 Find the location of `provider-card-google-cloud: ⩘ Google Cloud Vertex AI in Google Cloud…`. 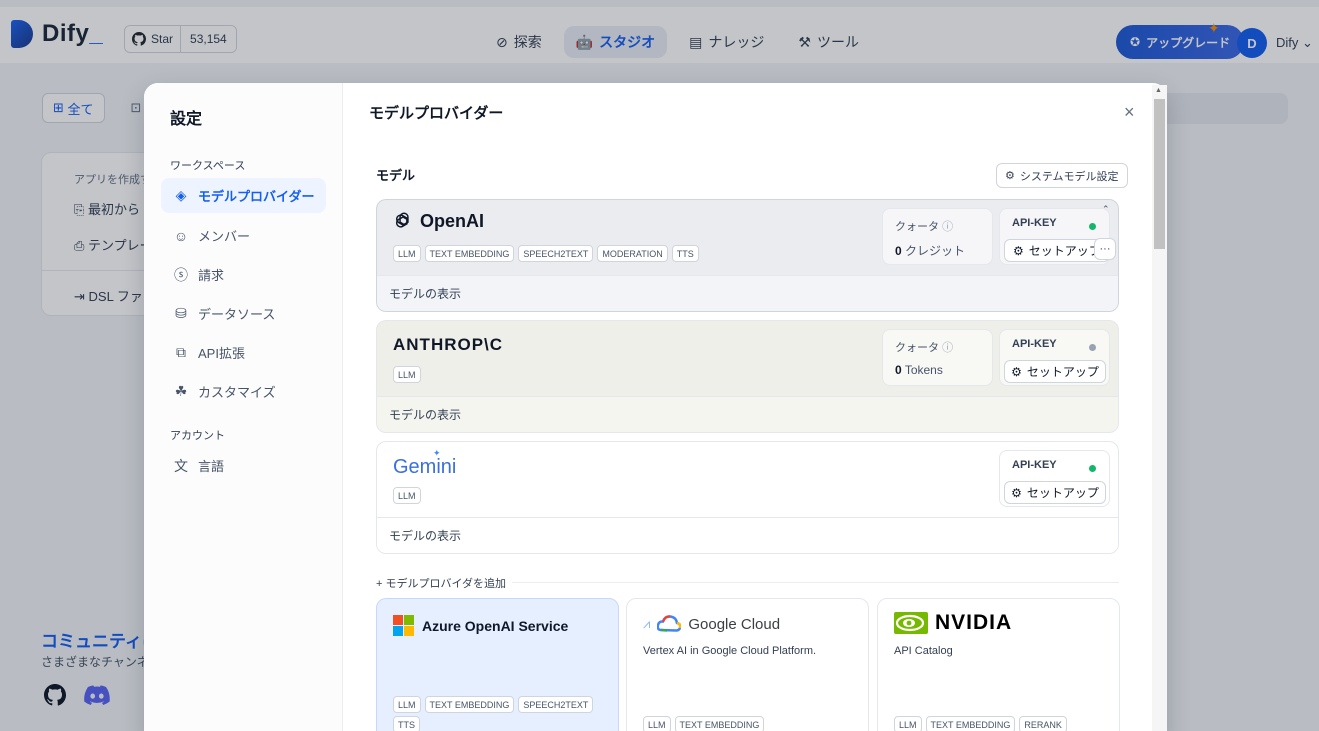

provider-card-google-cloud: ⩘ Google Cloud Vertex AI in Google Cloud… is located at coordinates (747, 664).